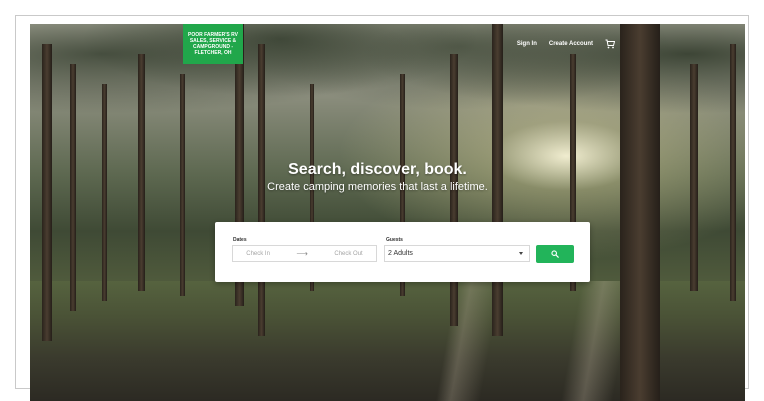  Describe the element at coordinates (527, 44) in the screenshot. I see `sign-in-link: Sign In` at that location.